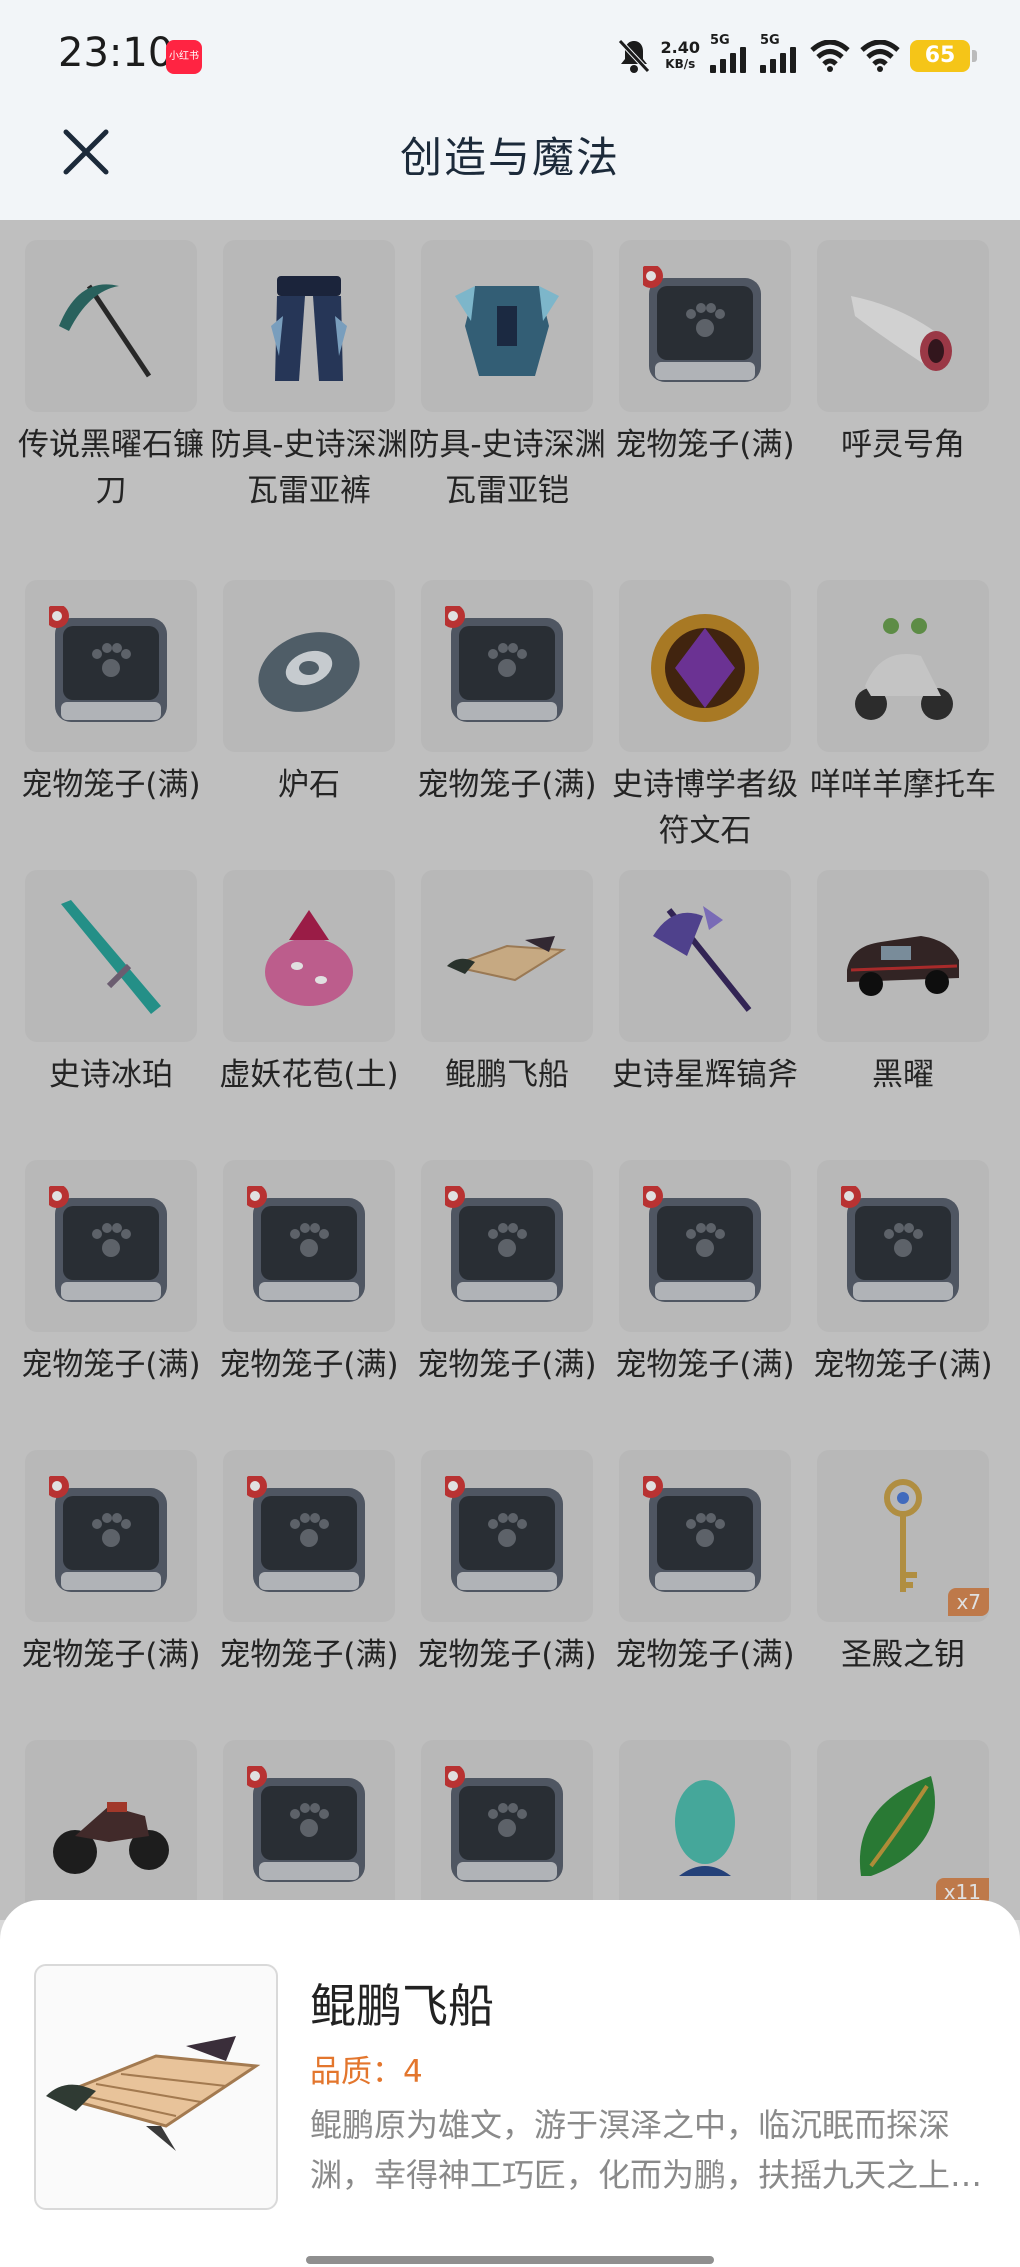 The height and width of the screenshot is (2267, 1020). Describe the element at coordinates (309, 672) in the screenshot. I see `hearthstone-icon` at that location.